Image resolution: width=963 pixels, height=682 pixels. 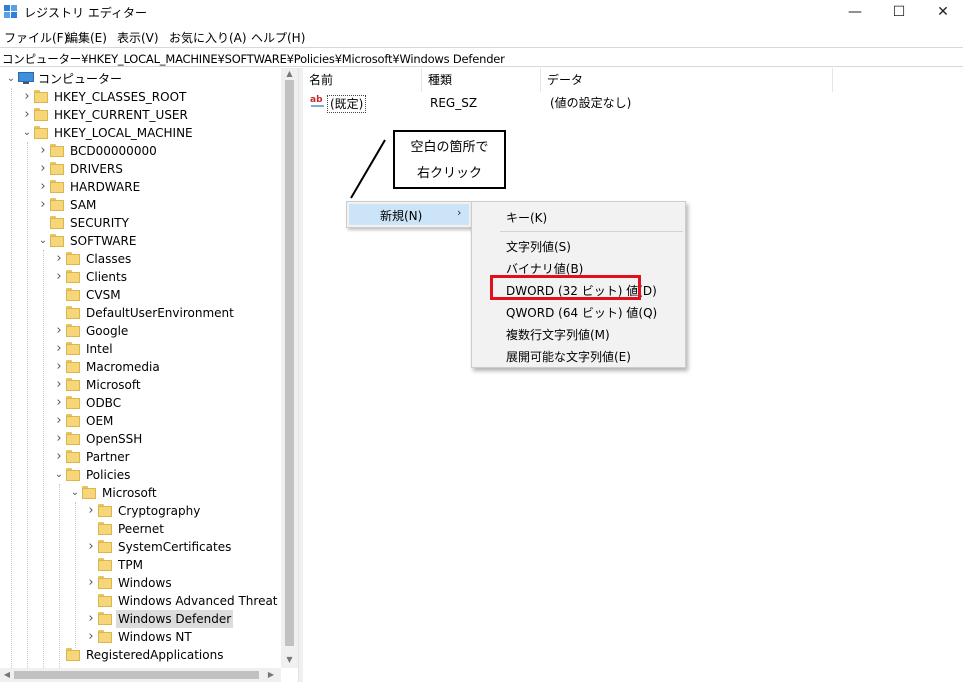 I want to click on tree-item: ⌄ コンピューター, so click(x=140, y=79).